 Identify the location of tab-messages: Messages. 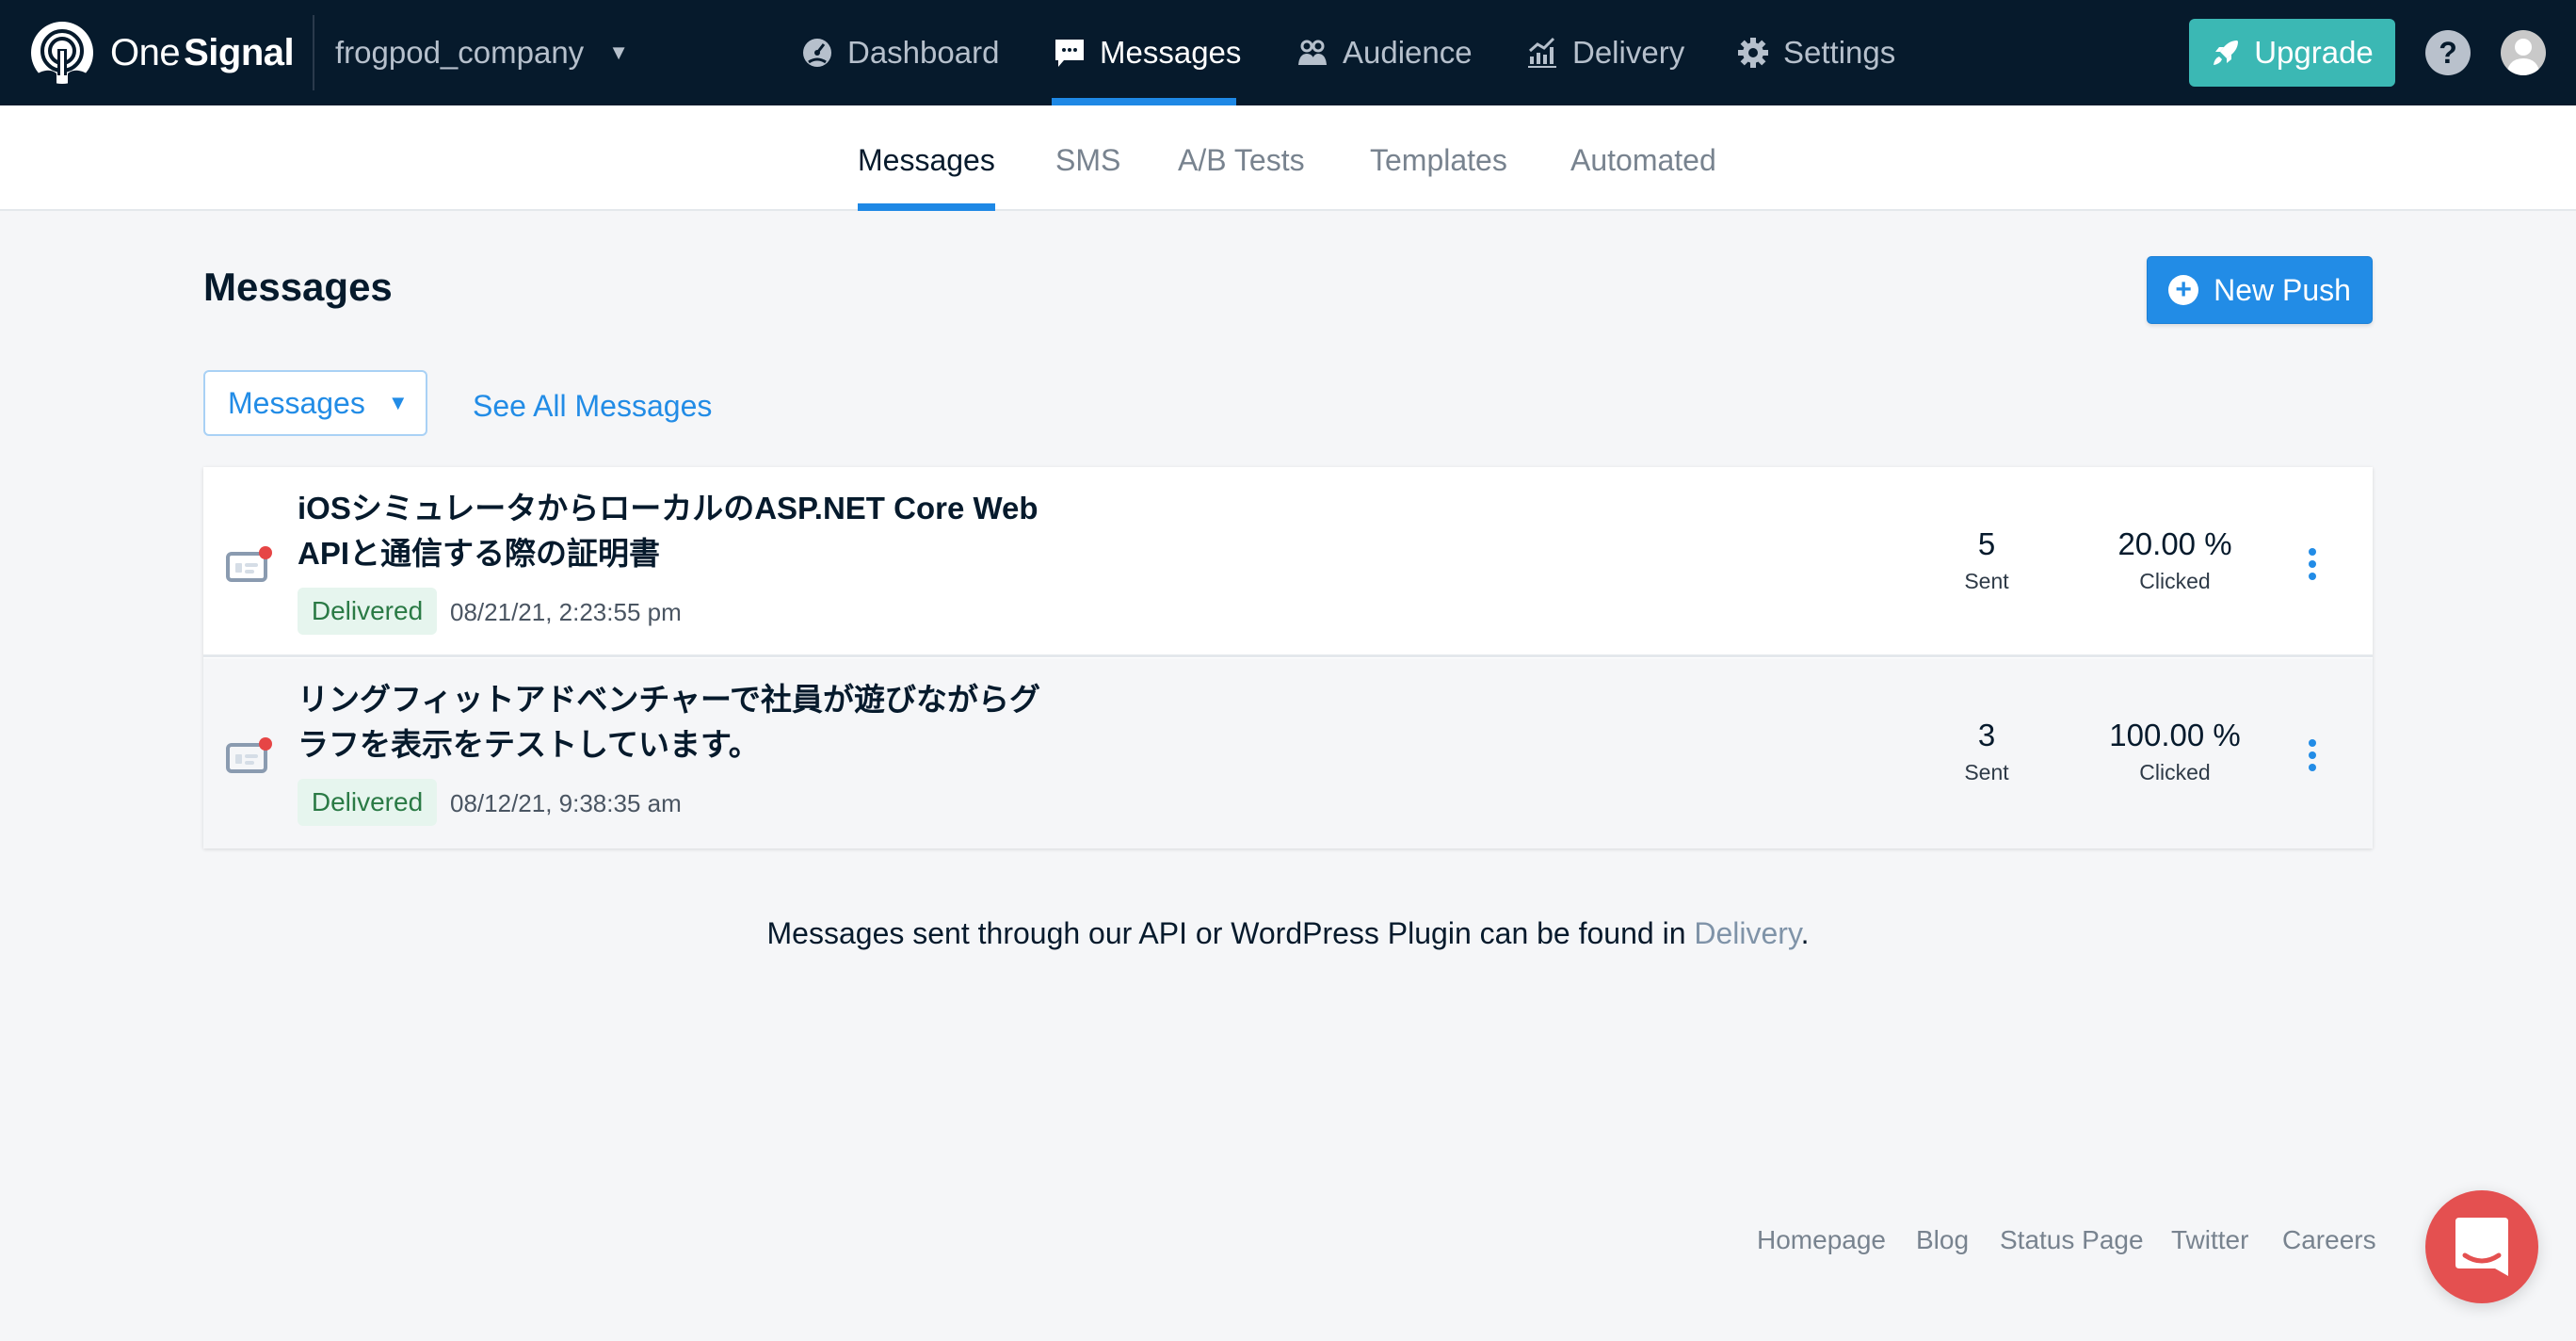
(926, 160).